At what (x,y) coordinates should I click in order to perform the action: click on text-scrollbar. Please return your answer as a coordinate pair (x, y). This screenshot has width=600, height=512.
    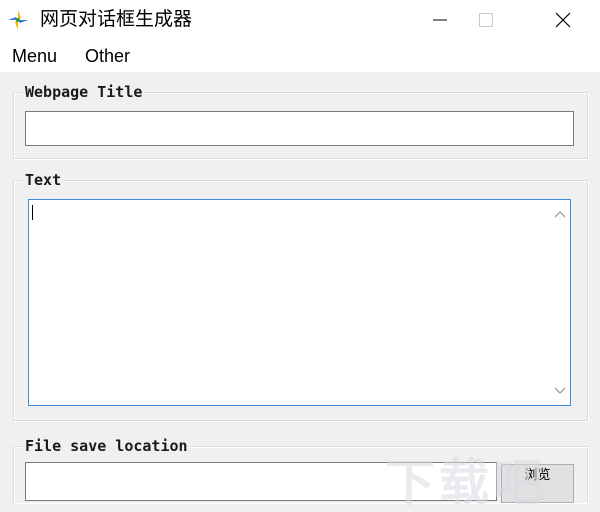
    Looking at the image, I should click on (560, 302).